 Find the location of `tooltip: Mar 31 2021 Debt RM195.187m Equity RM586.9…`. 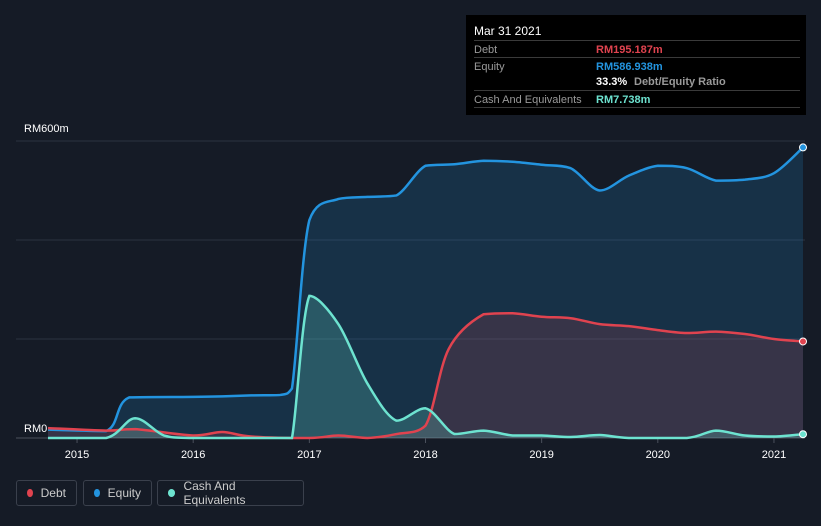

tooltip: Mar 31 2021 Debt RM195.187m Equity RM586.9… is located at coordinates (636, 65).